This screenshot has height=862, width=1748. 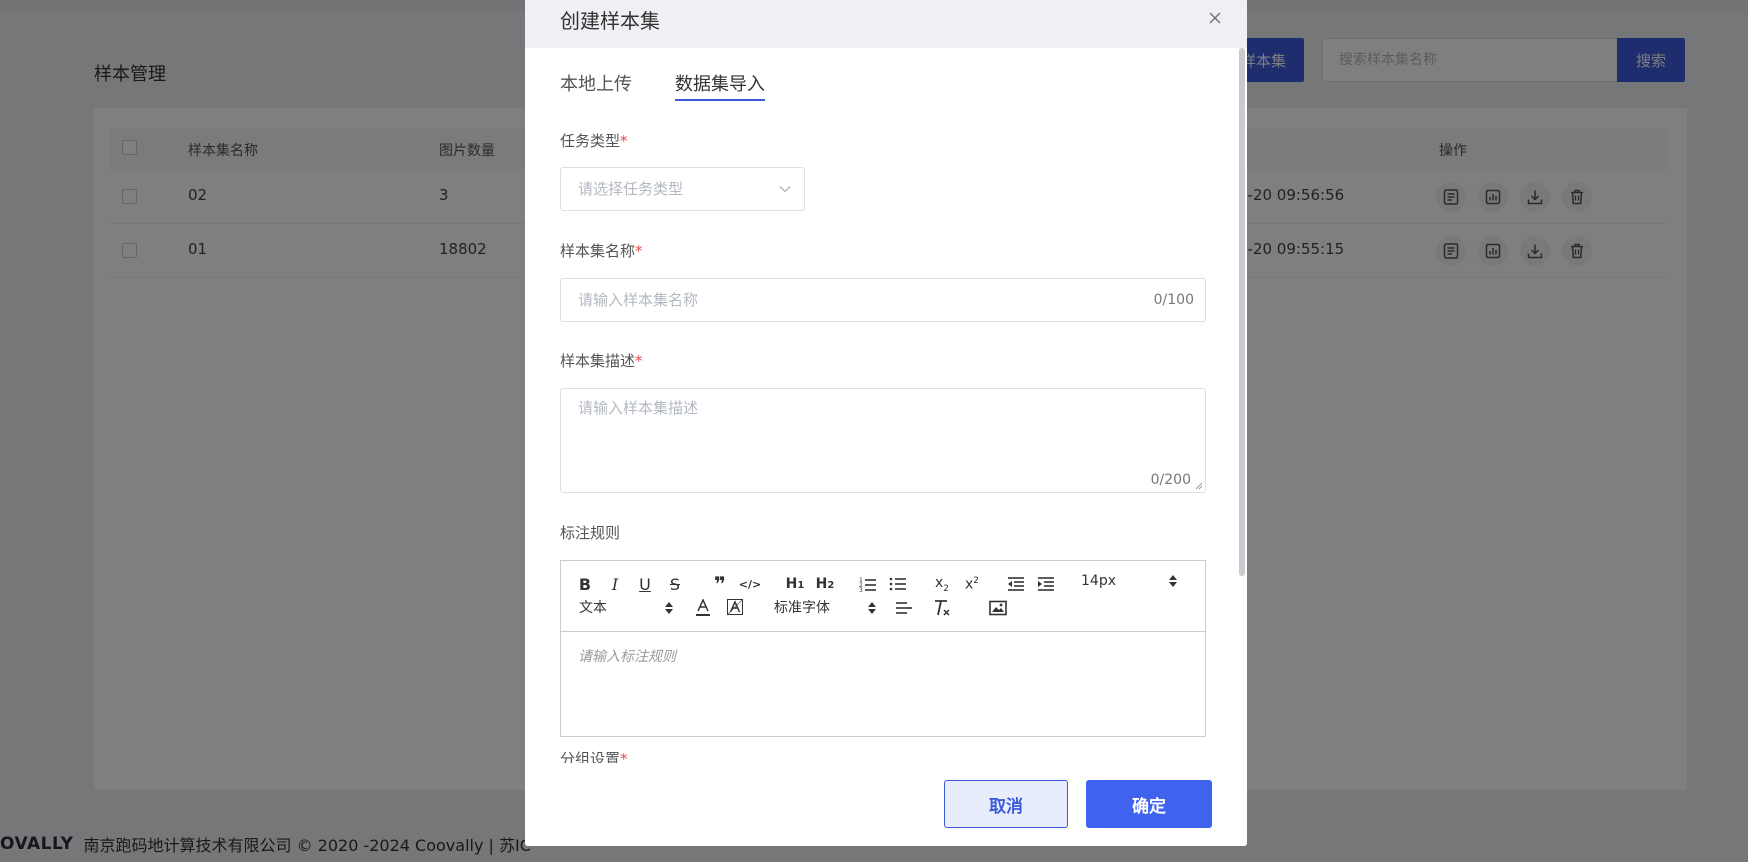 What do you see at coordinates (594, 141) in the screenshot?
I see `task-type-label: 任务类型*` at bounding box center [594, 141].